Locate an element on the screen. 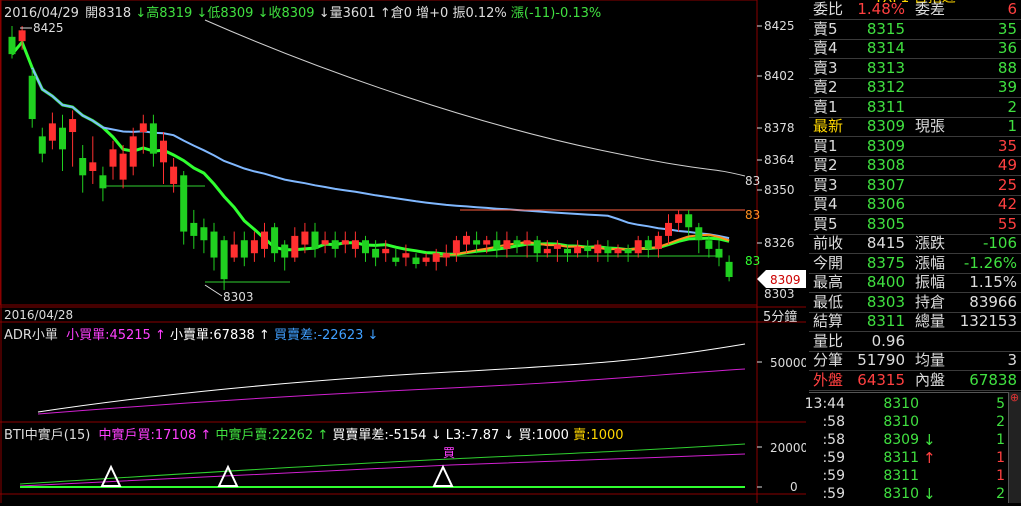  tick-row: :58 8310 2 is located at coordinates (909, 422).